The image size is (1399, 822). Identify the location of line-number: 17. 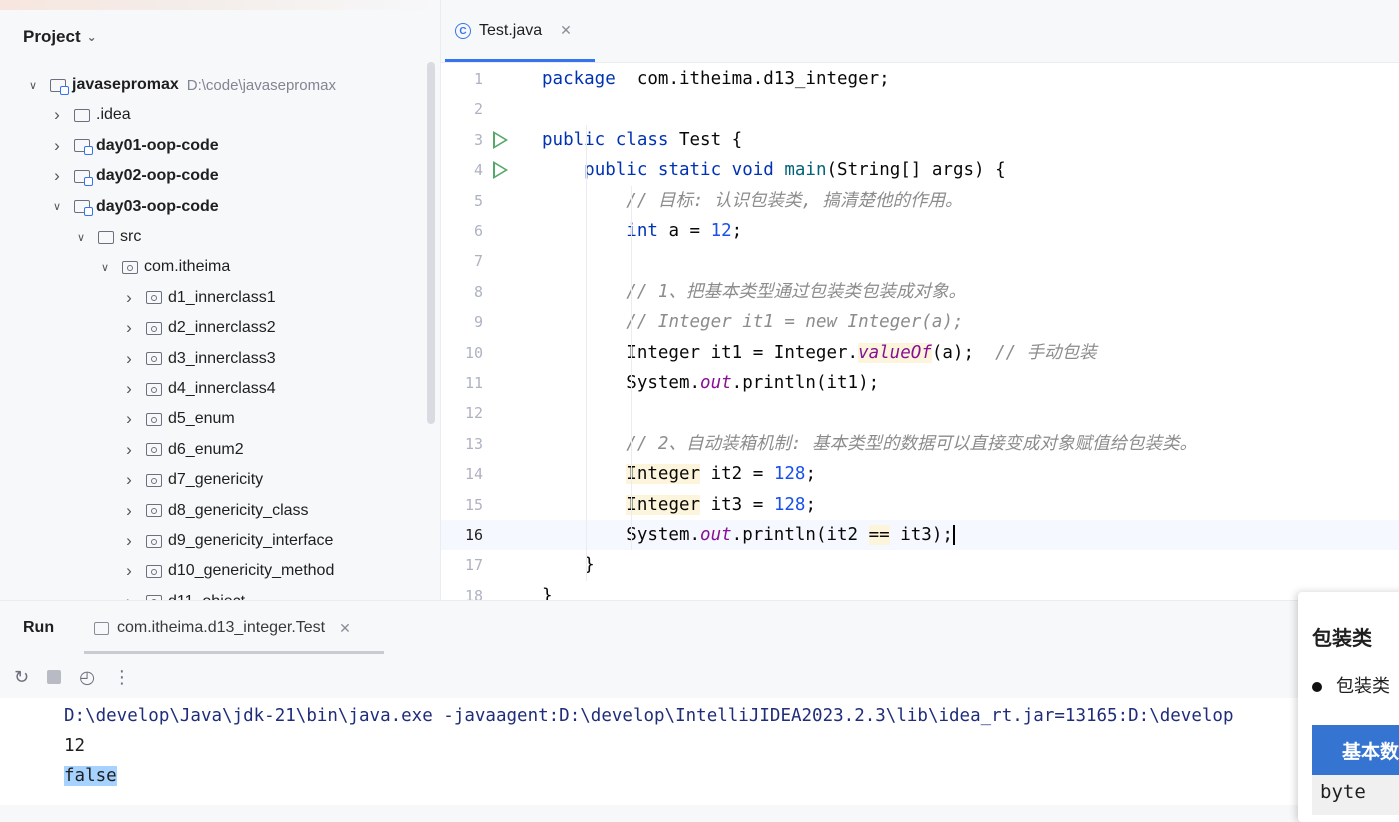
(473, 565).